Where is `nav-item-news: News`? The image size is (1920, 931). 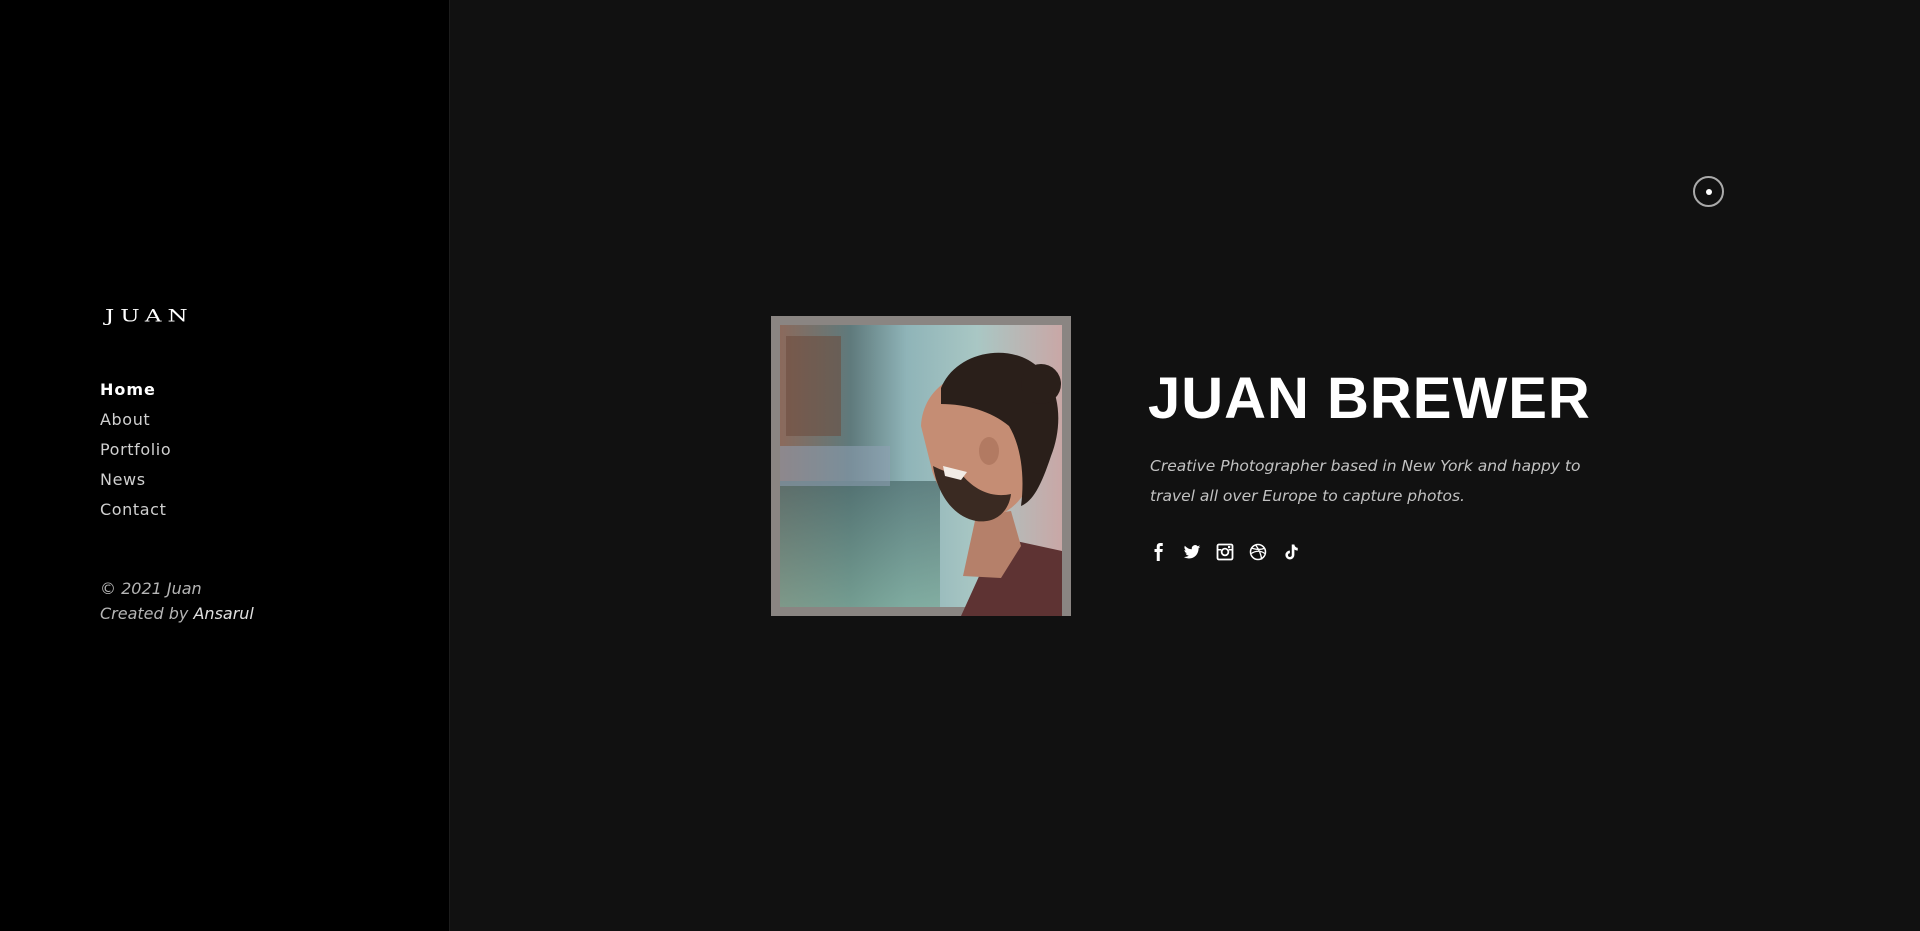 nav-item-news: News is located at coordinates (135, 483).